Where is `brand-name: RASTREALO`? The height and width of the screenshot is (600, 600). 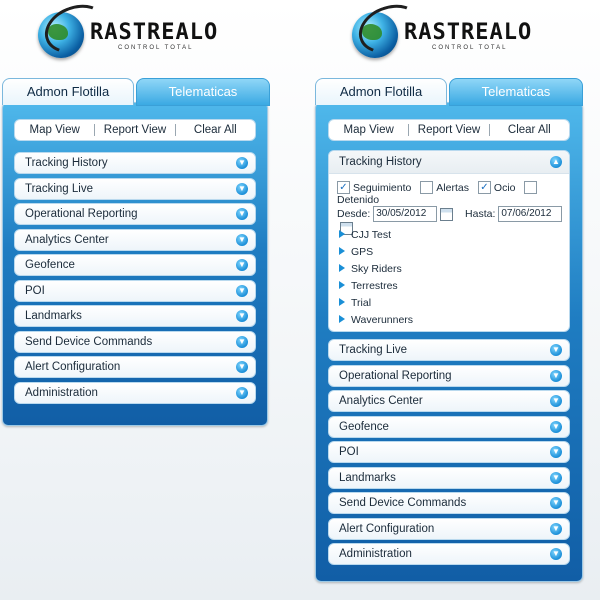
brand-name: RASTREALO is located at coordinates (468, 32).